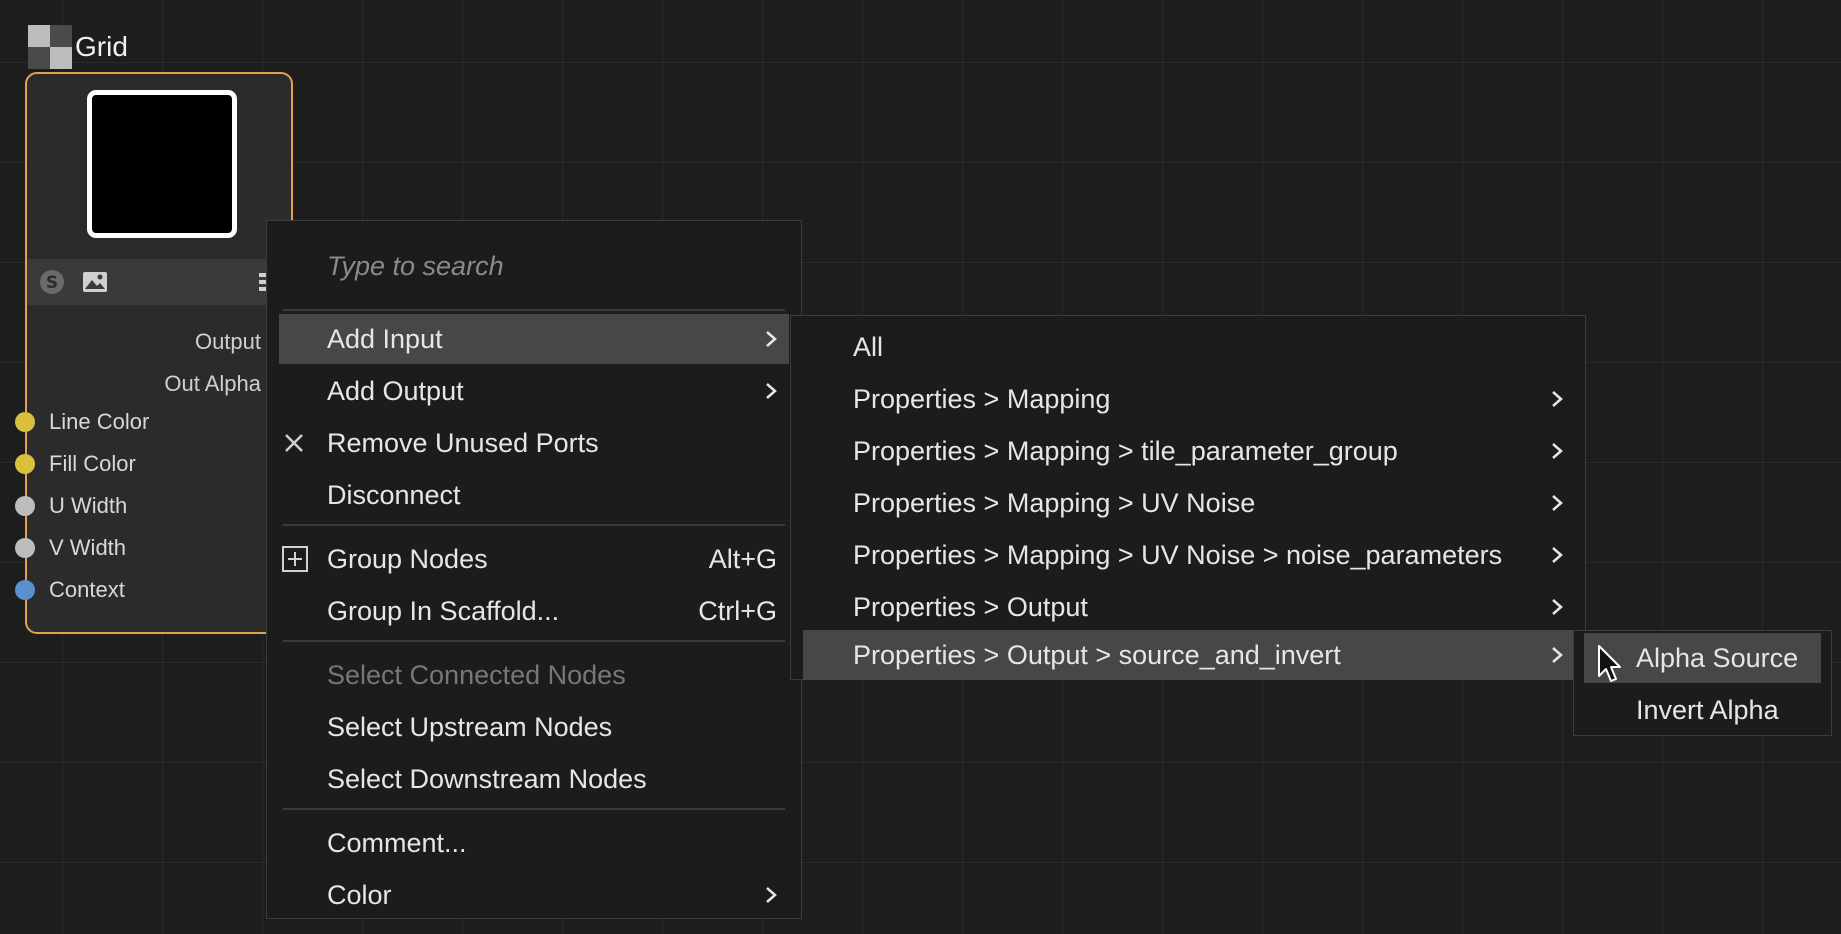 The width and height of the screenshot is (1841, 934). I want to click on node-toolbar: S, so click(159, 282).